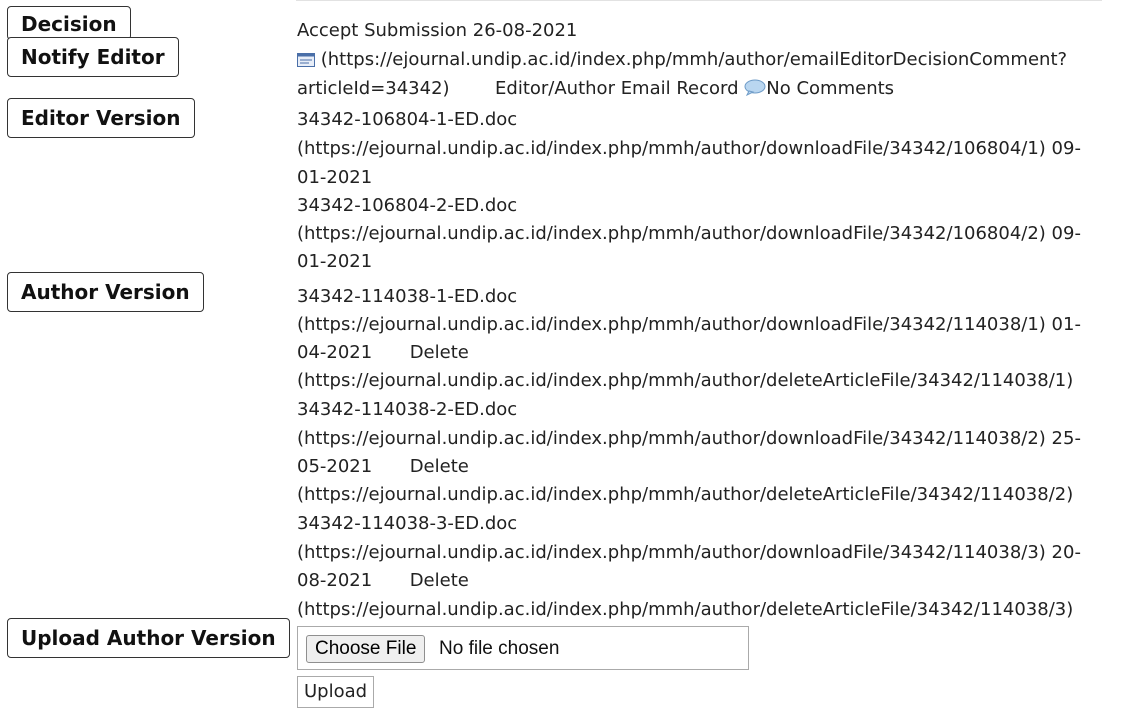  What do you see at coordinates (407, 410) in the screenshot?
I see `author-file-name: 34342-114038-2-ED.doc` at bounding box center [407, 410].